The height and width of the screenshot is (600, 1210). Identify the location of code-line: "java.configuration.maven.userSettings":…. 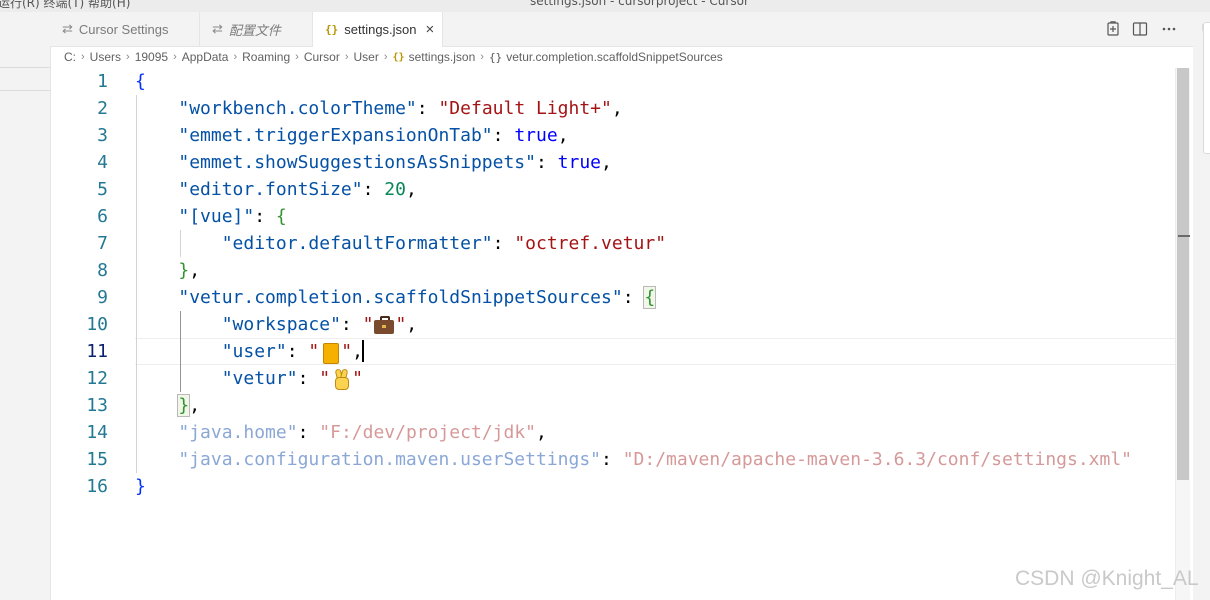
(633, 459).